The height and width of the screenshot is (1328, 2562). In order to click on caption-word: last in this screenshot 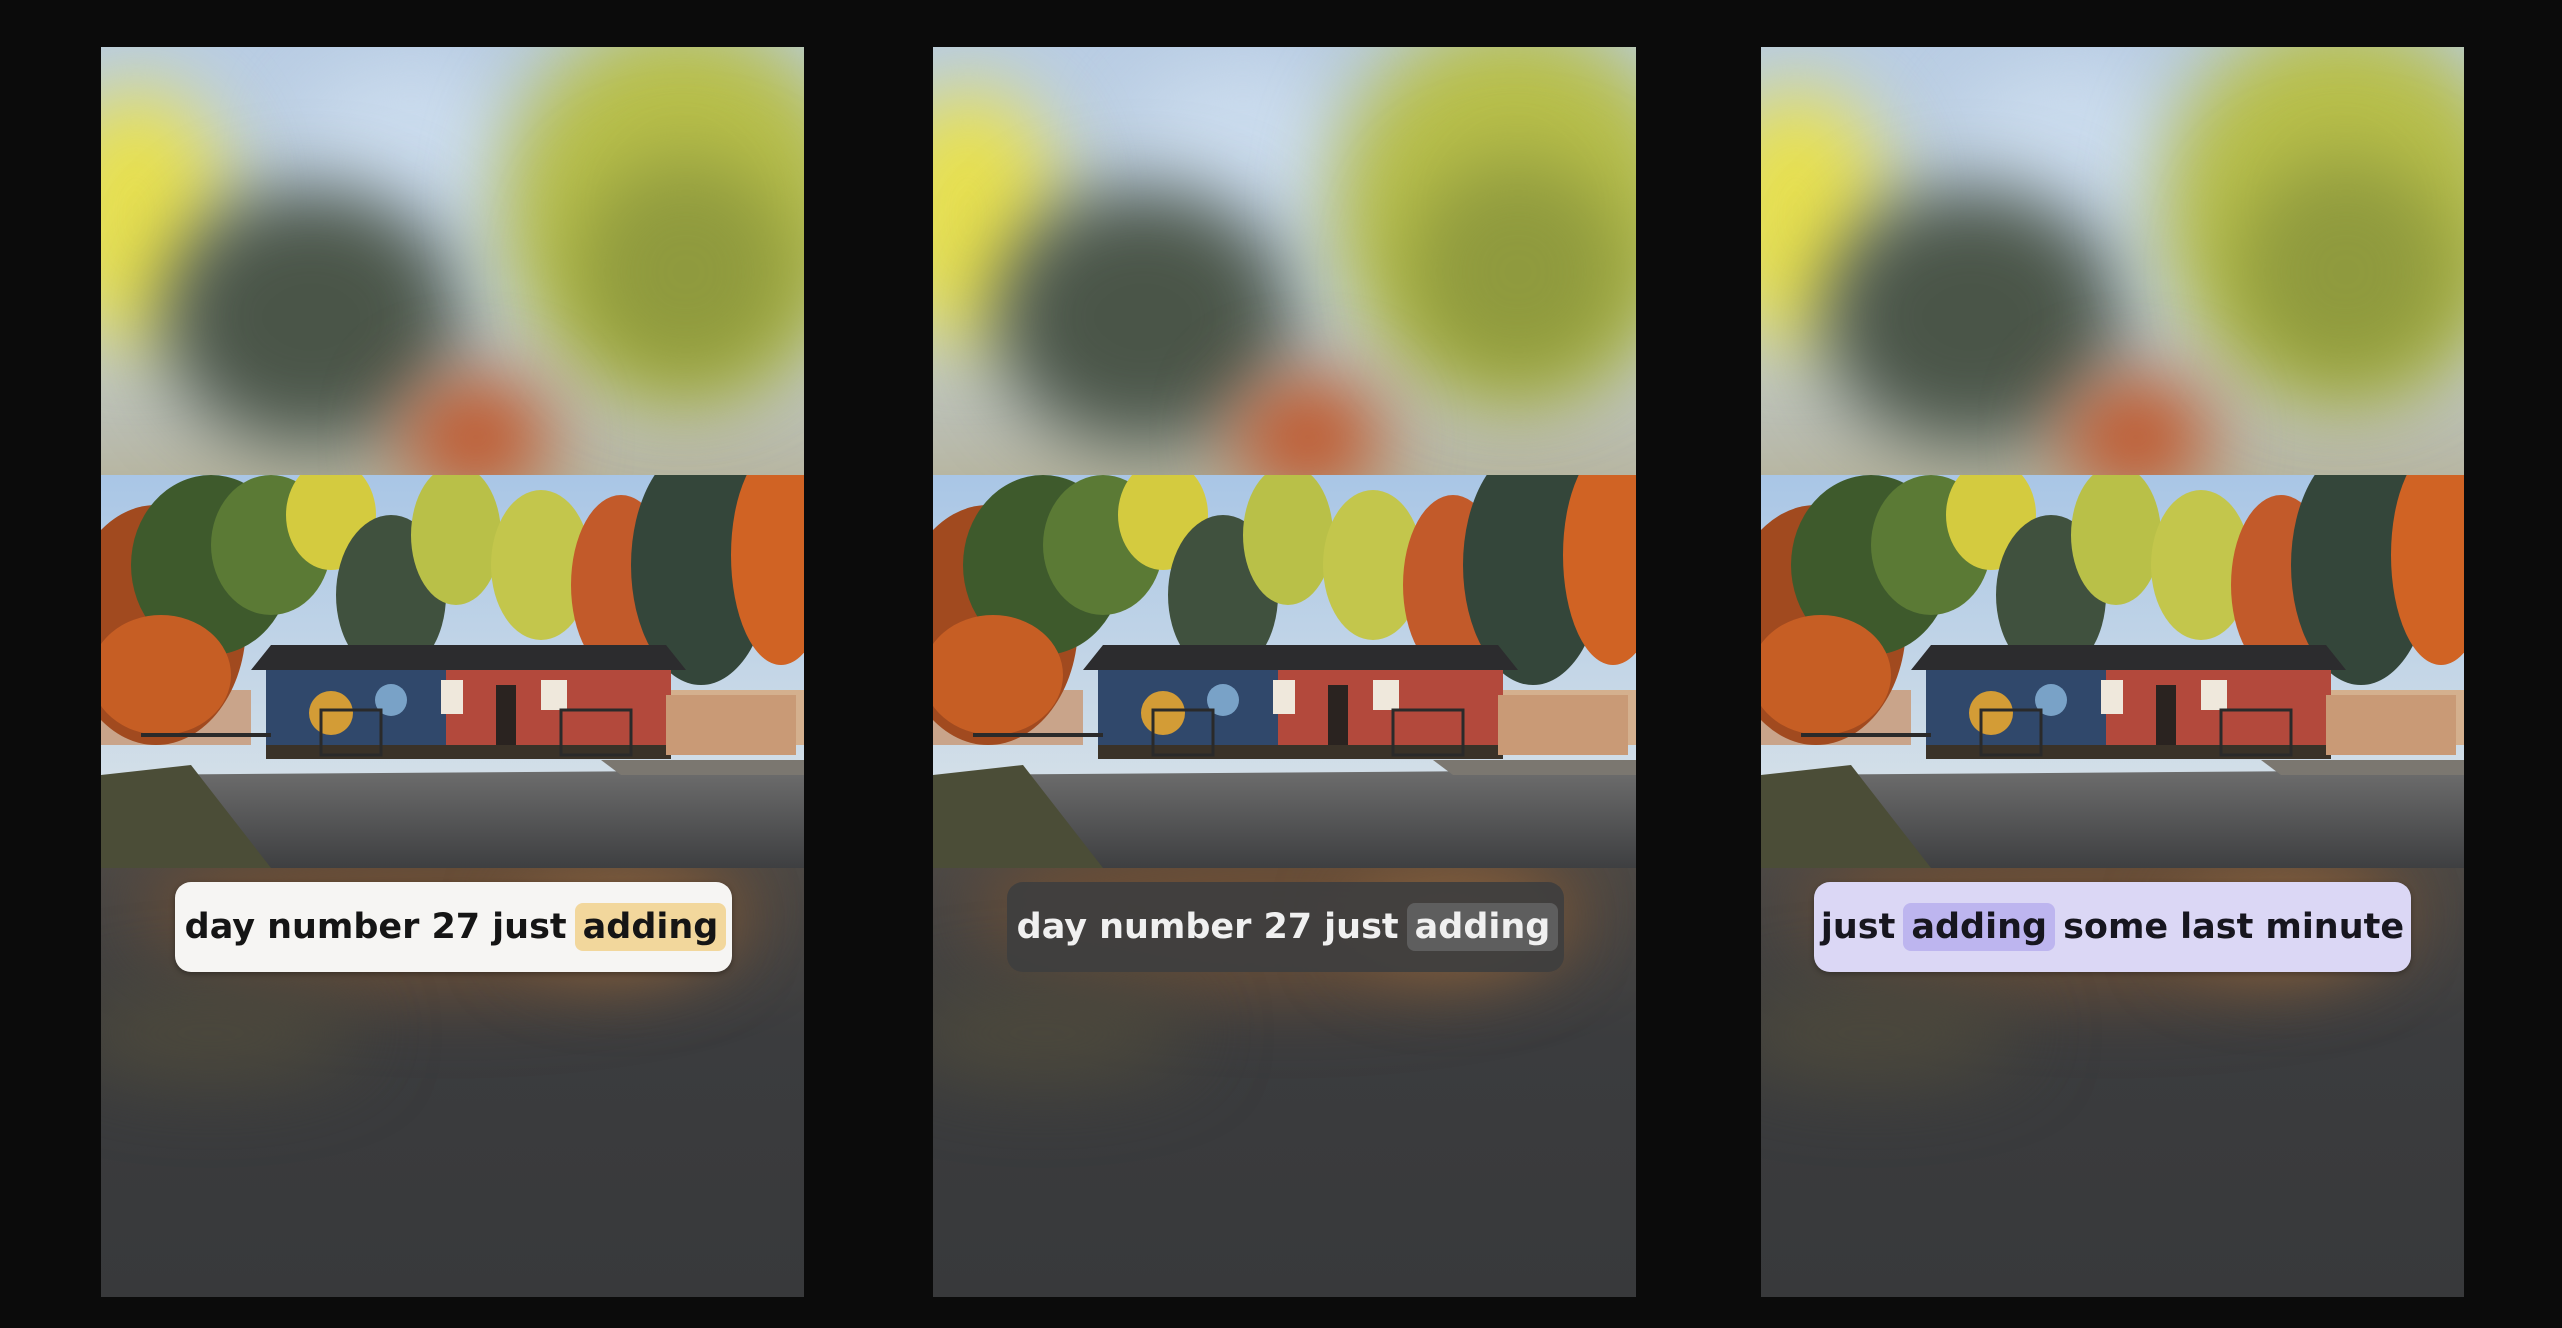, I will do `click(2217, 927)`.